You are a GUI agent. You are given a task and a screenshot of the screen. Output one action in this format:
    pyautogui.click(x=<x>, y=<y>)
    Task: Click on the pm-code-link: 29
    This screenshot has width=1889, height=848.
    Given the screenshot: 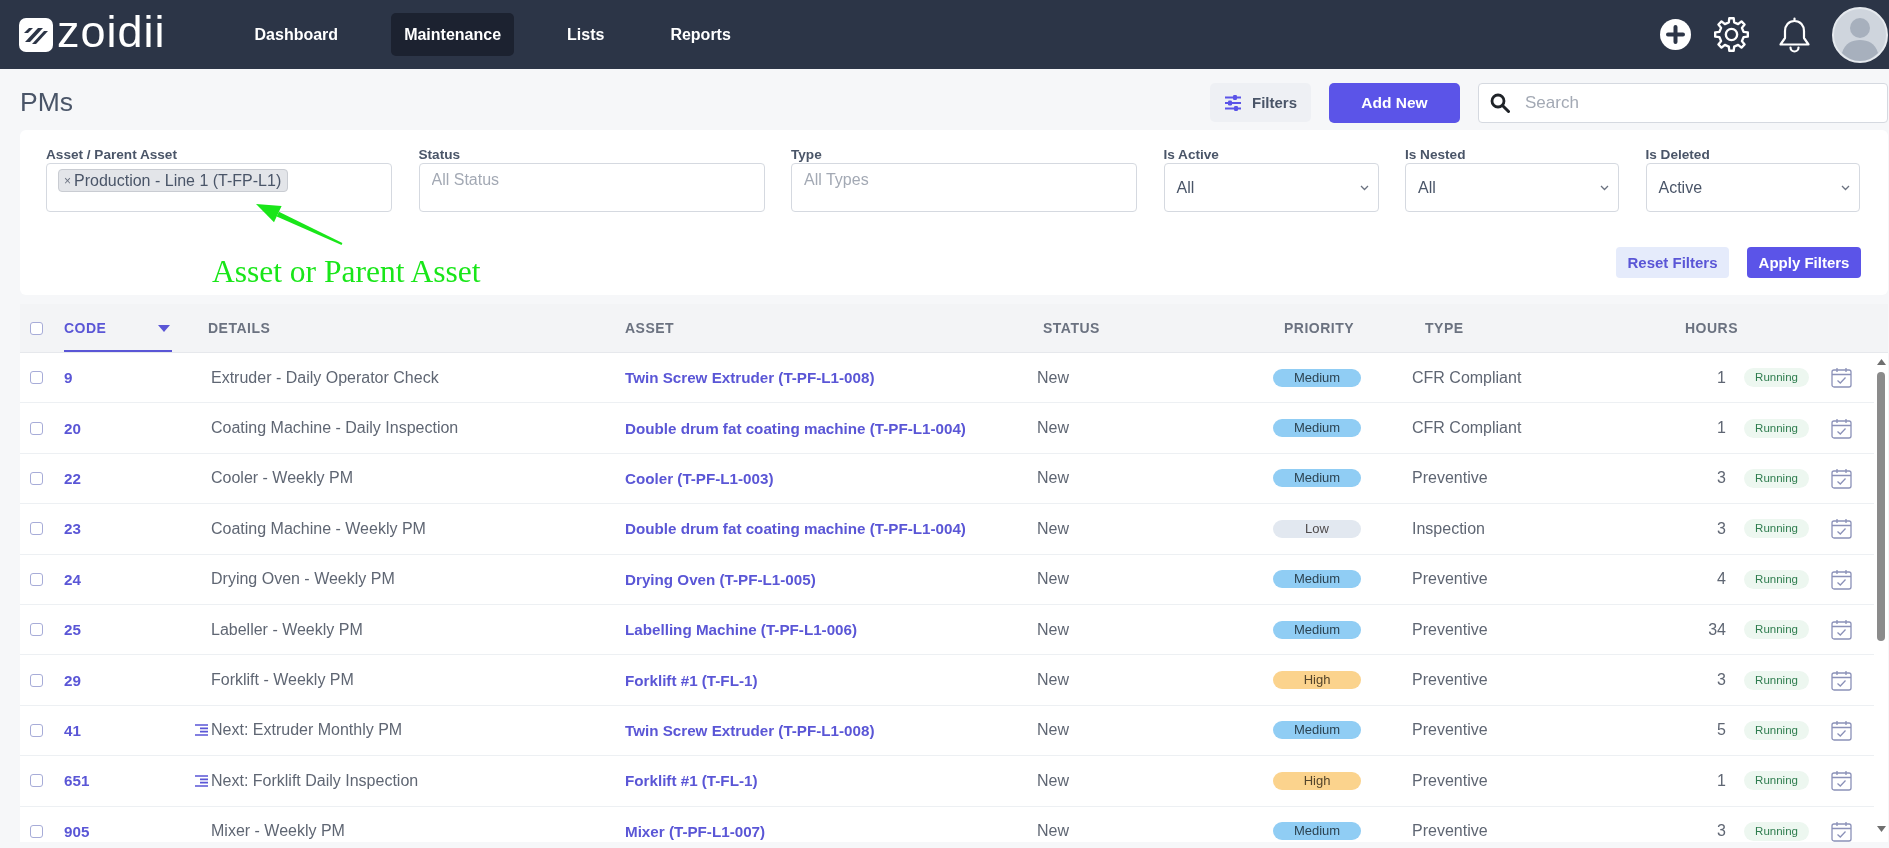 What is the action you would take?
    pyautogui.click(x=72, y=680)
    